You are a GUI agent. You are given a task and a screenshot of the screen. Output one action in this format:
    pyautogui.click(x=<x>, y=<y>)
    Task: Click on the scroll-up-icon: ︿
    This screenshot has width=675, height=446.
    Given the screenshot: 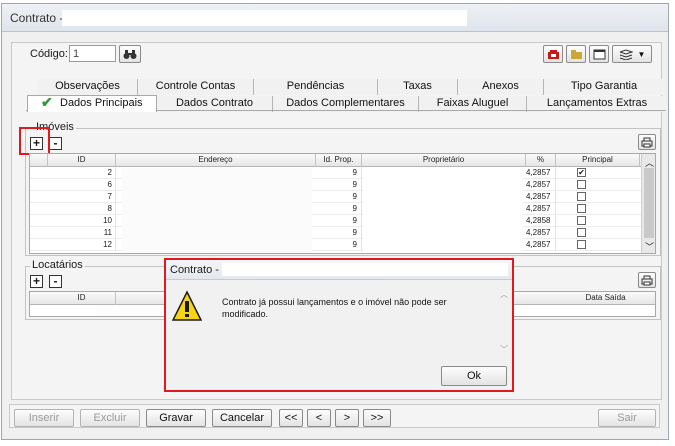 What is the action you would take?
    pyautogui.click(x=504, y=294)
    